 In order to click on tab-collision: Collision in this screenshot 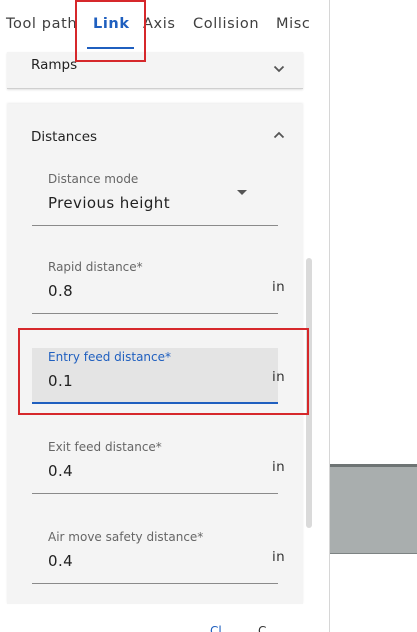, I will do `click(226, 24)`.